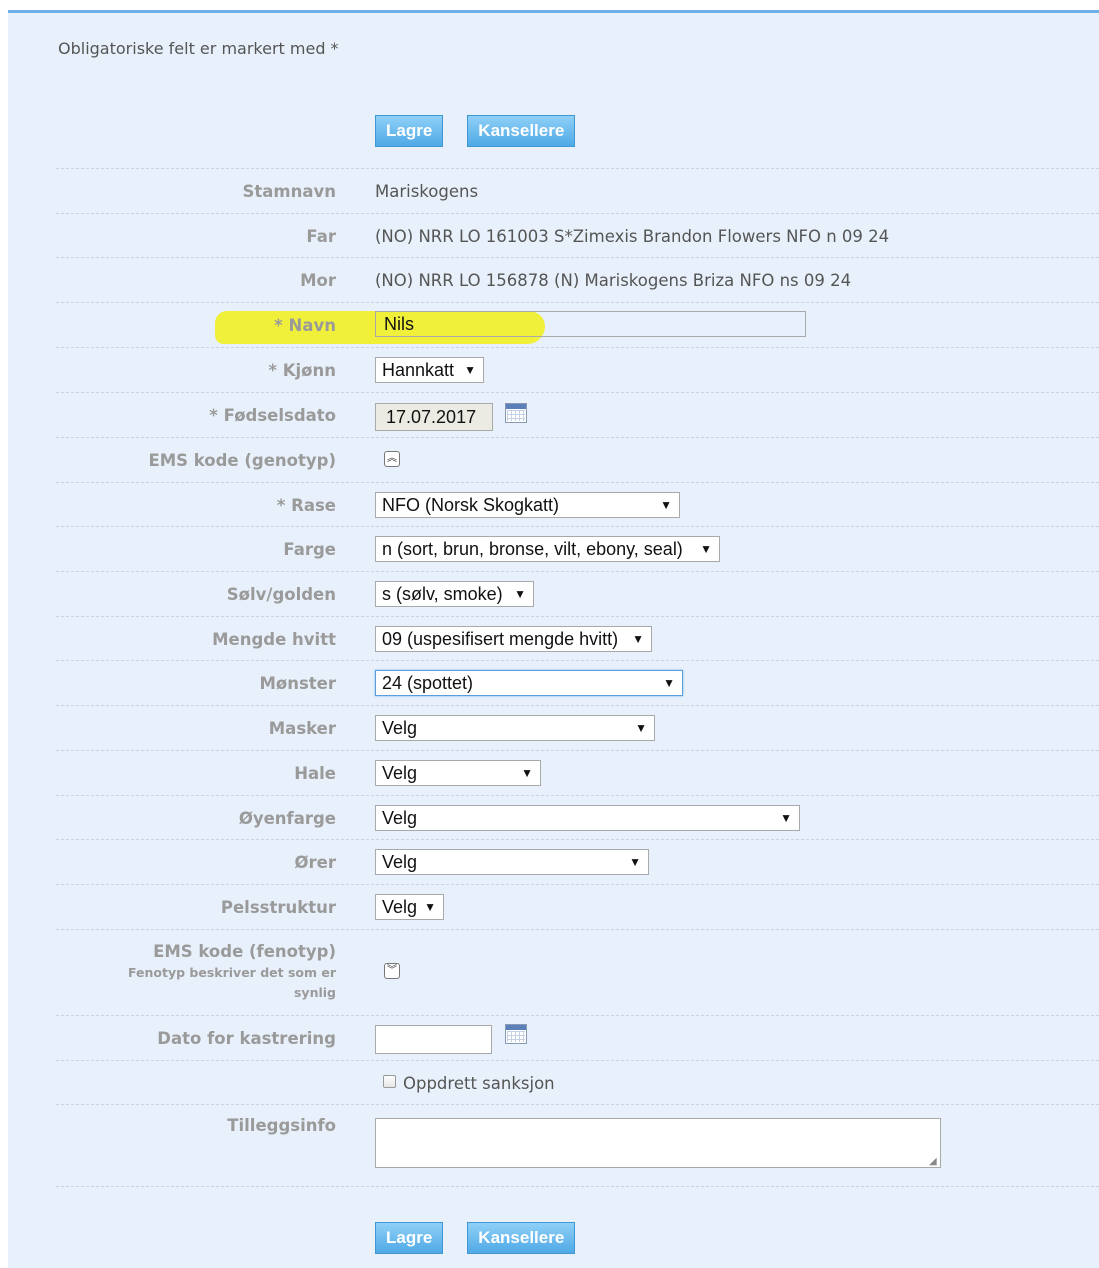 The width and height of the screenshot is (1099, 1268). I want to click on row-ems-genotyp: EMS kode (genotyp) ︽, so click(577, 459).